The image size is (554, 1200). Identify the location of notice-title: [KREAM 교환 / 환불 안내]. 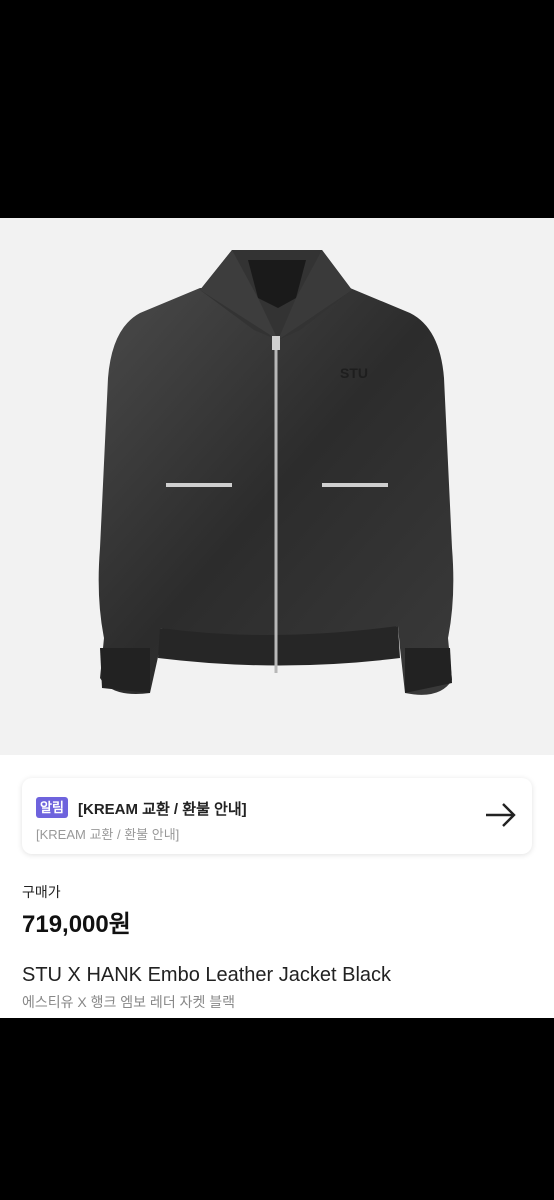
(162, 809).